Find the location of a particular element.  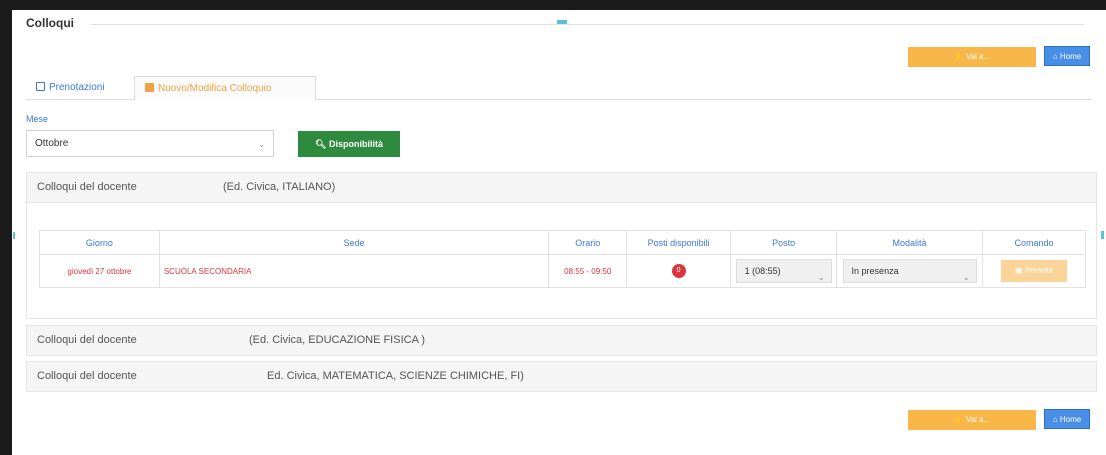

page-header: Colloqui is located at coordinates (552, 26).